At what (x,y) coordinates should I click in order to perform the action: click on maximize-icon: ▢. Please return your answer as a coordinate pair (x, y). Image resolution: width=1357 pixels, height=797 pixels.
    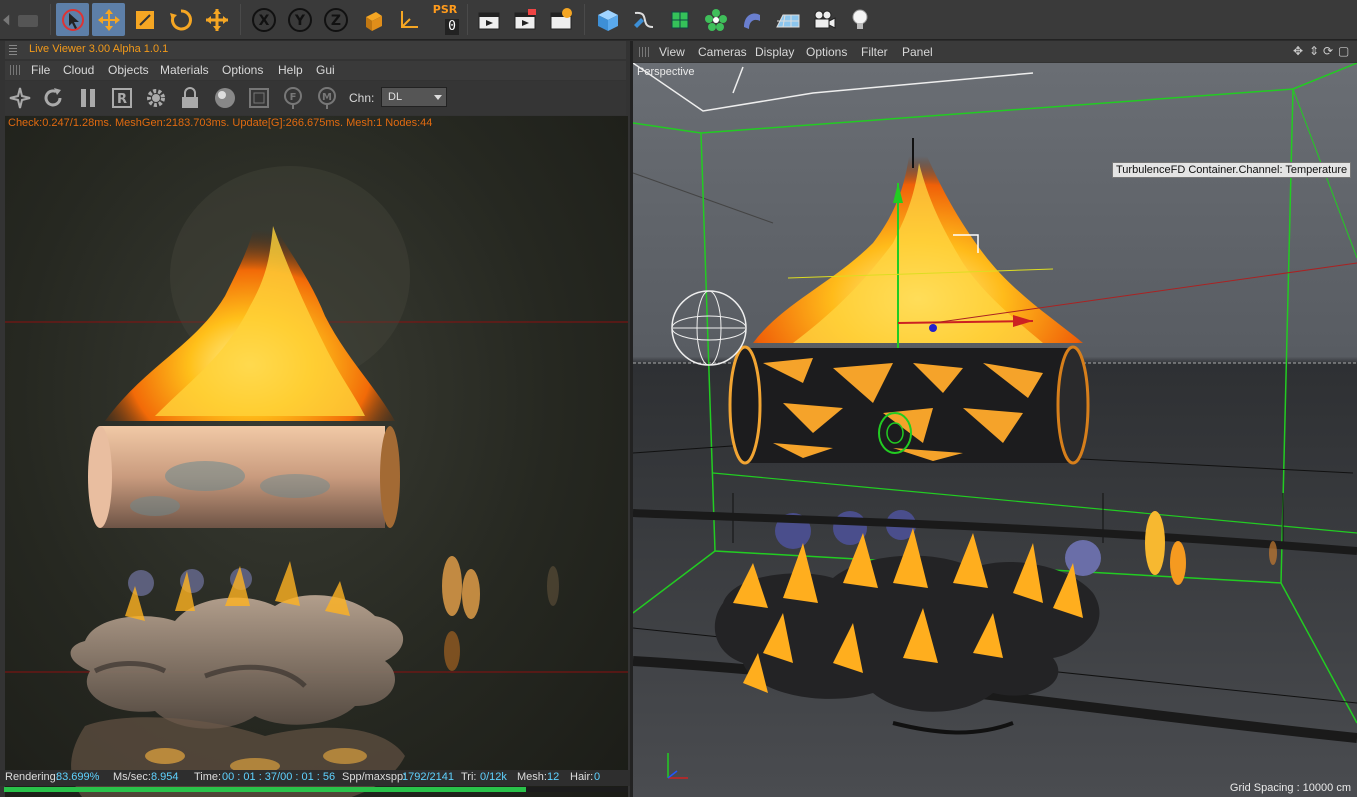
    Looking at the image, I should click on (1343, 51).